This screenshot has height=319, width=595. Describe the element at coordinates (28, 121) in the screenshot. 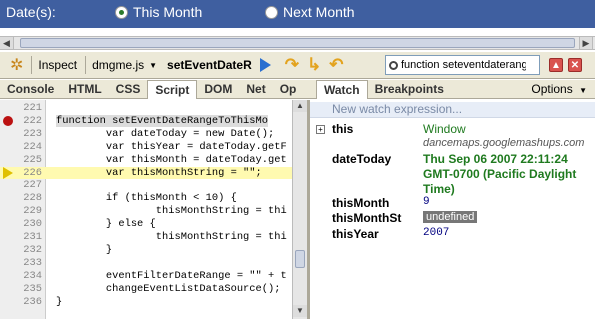

I see `line-number: 222` at that location.